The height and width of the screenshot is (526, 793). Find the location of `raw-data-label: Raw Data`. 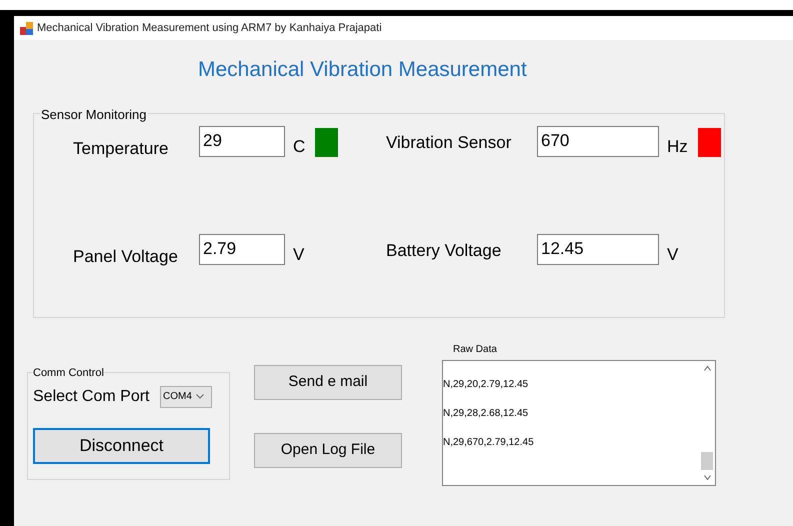

raw-data-label: Raw Data is located at coordinates (475, 349).